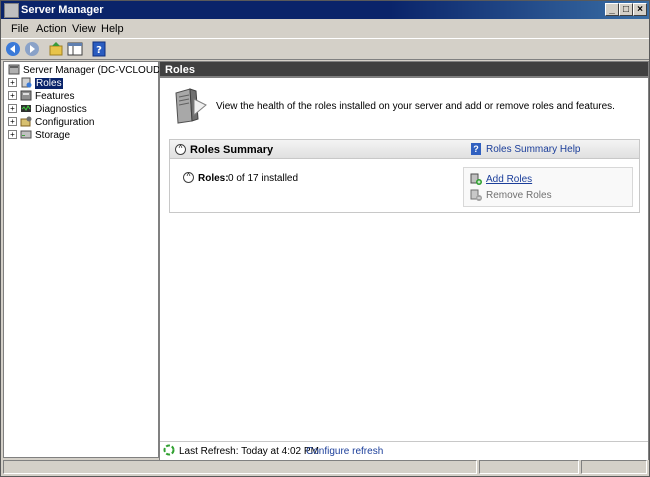  What do you see at coordinates (14, 69) in the screenshot?
I see `server-manager-tree-icon` at bounding box center [14, 69].